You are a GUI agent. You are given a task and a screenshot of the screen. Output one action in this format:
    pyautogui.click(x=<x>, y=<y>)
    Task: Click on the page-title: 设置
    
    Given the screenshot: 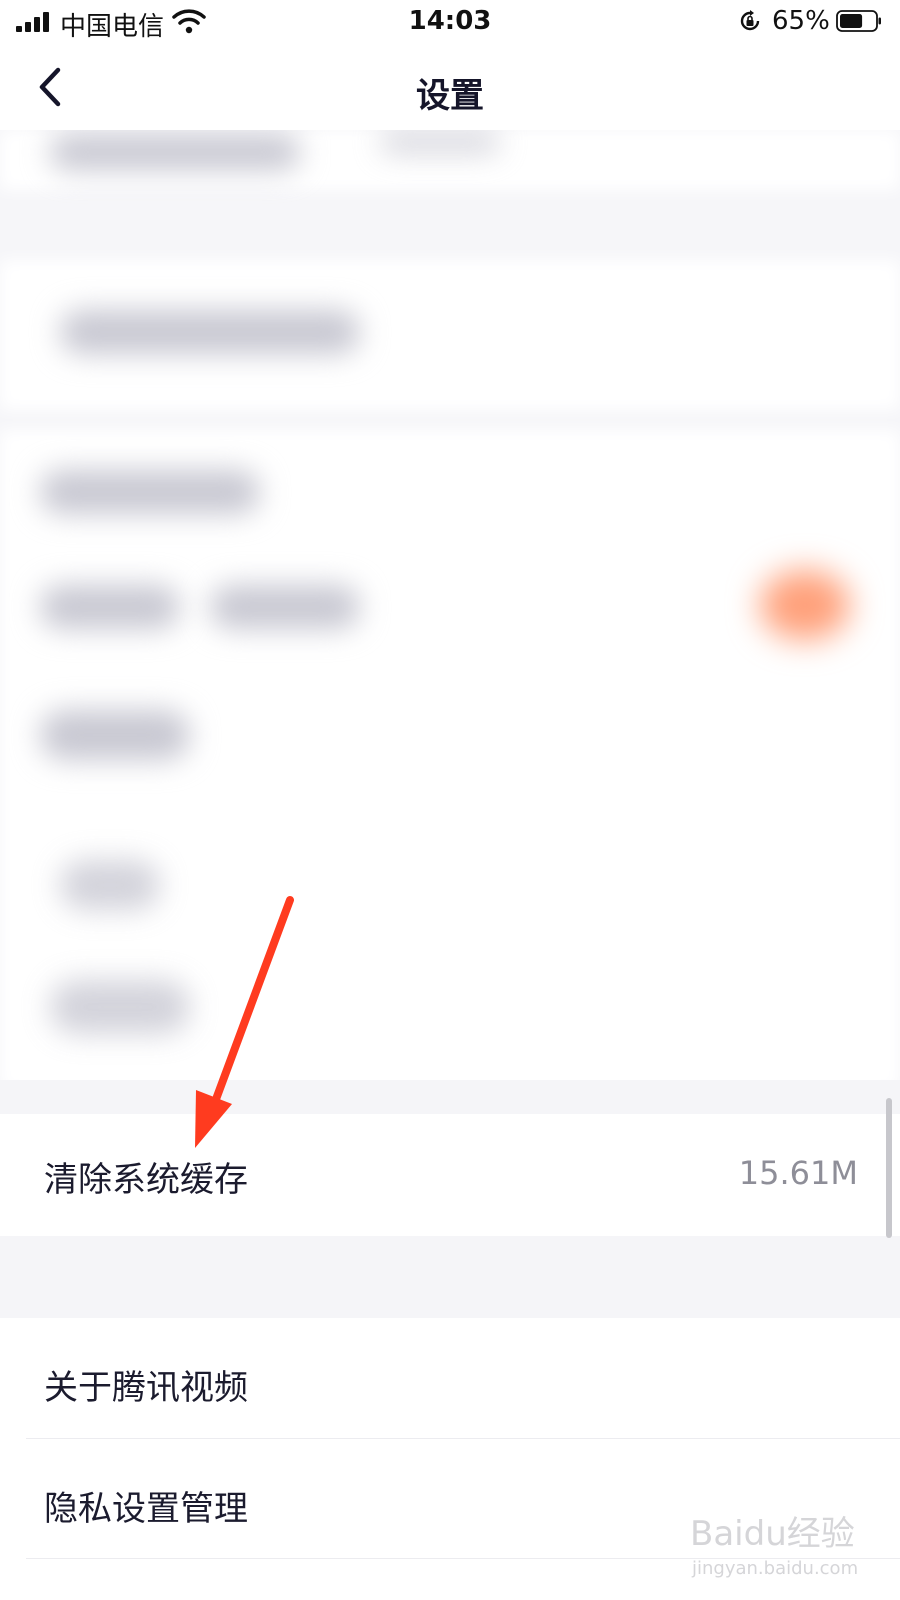 What is the action you would take?
    pyautogui.click(x=450, y=96)
    